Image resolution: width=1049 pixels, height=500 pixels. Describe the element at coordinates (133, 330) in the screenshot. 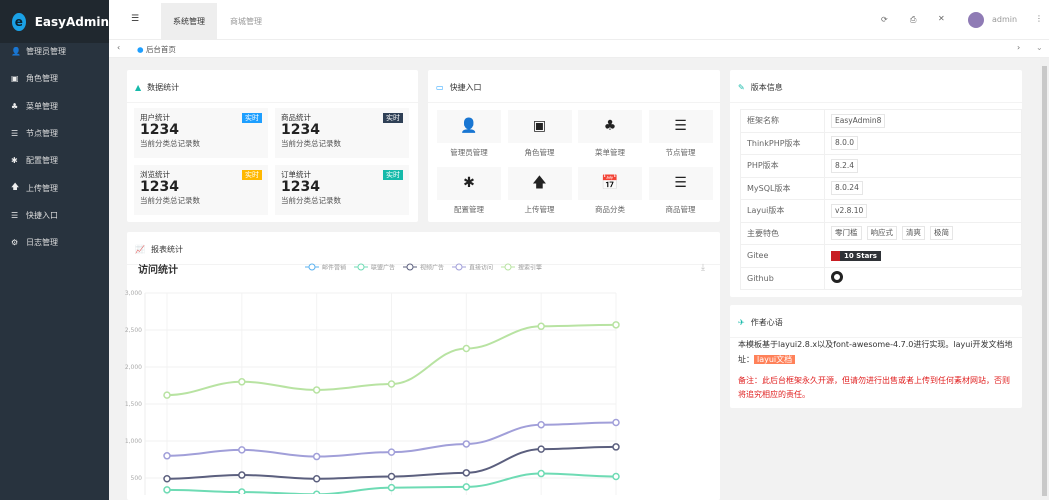

I see `y-tick-label: 2,500` at that location.